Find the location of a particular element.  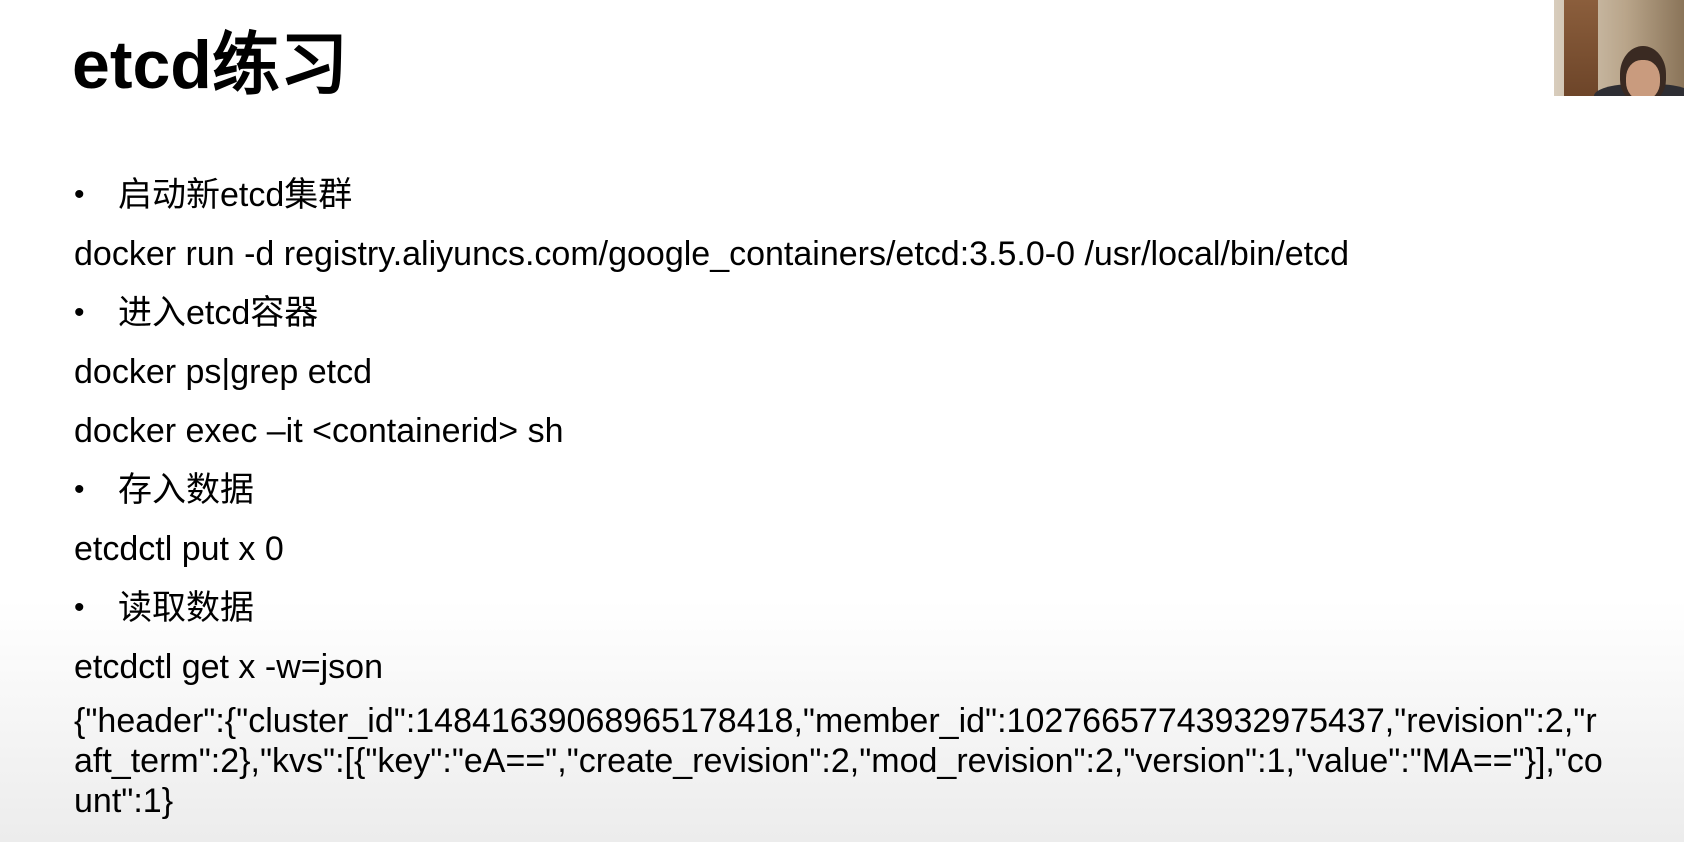

presenter-face is located at coordinates (1643, 78).